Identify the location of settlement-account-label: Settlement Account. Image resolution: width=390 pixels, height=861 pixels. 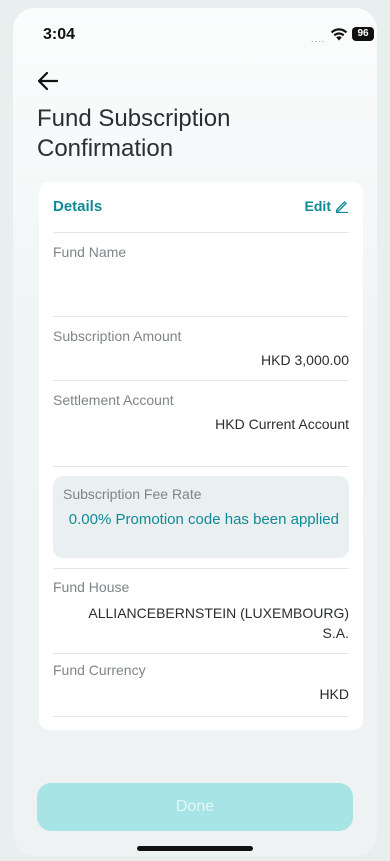
(113, 400).